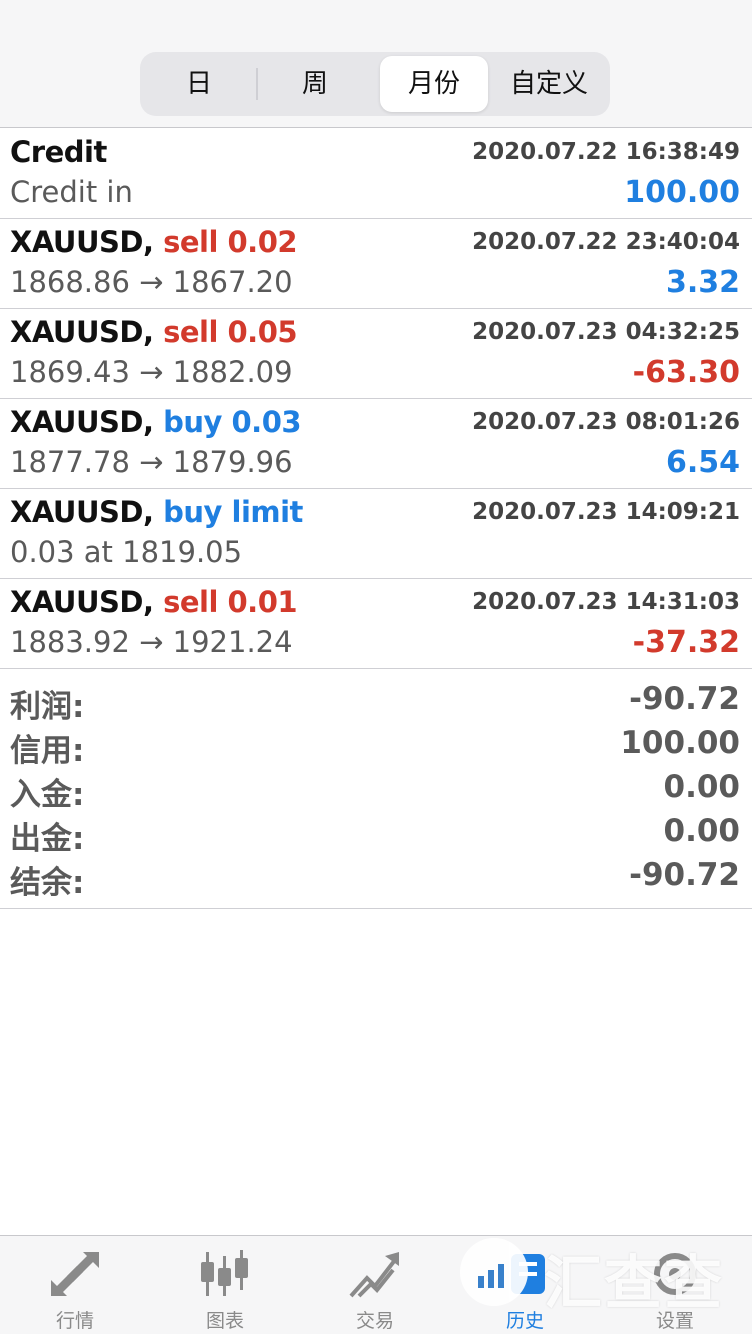 This screenshot has width=752, height=1335. I want to click on row-title: XAUUSD, sell 0.01, so click(154, 602).